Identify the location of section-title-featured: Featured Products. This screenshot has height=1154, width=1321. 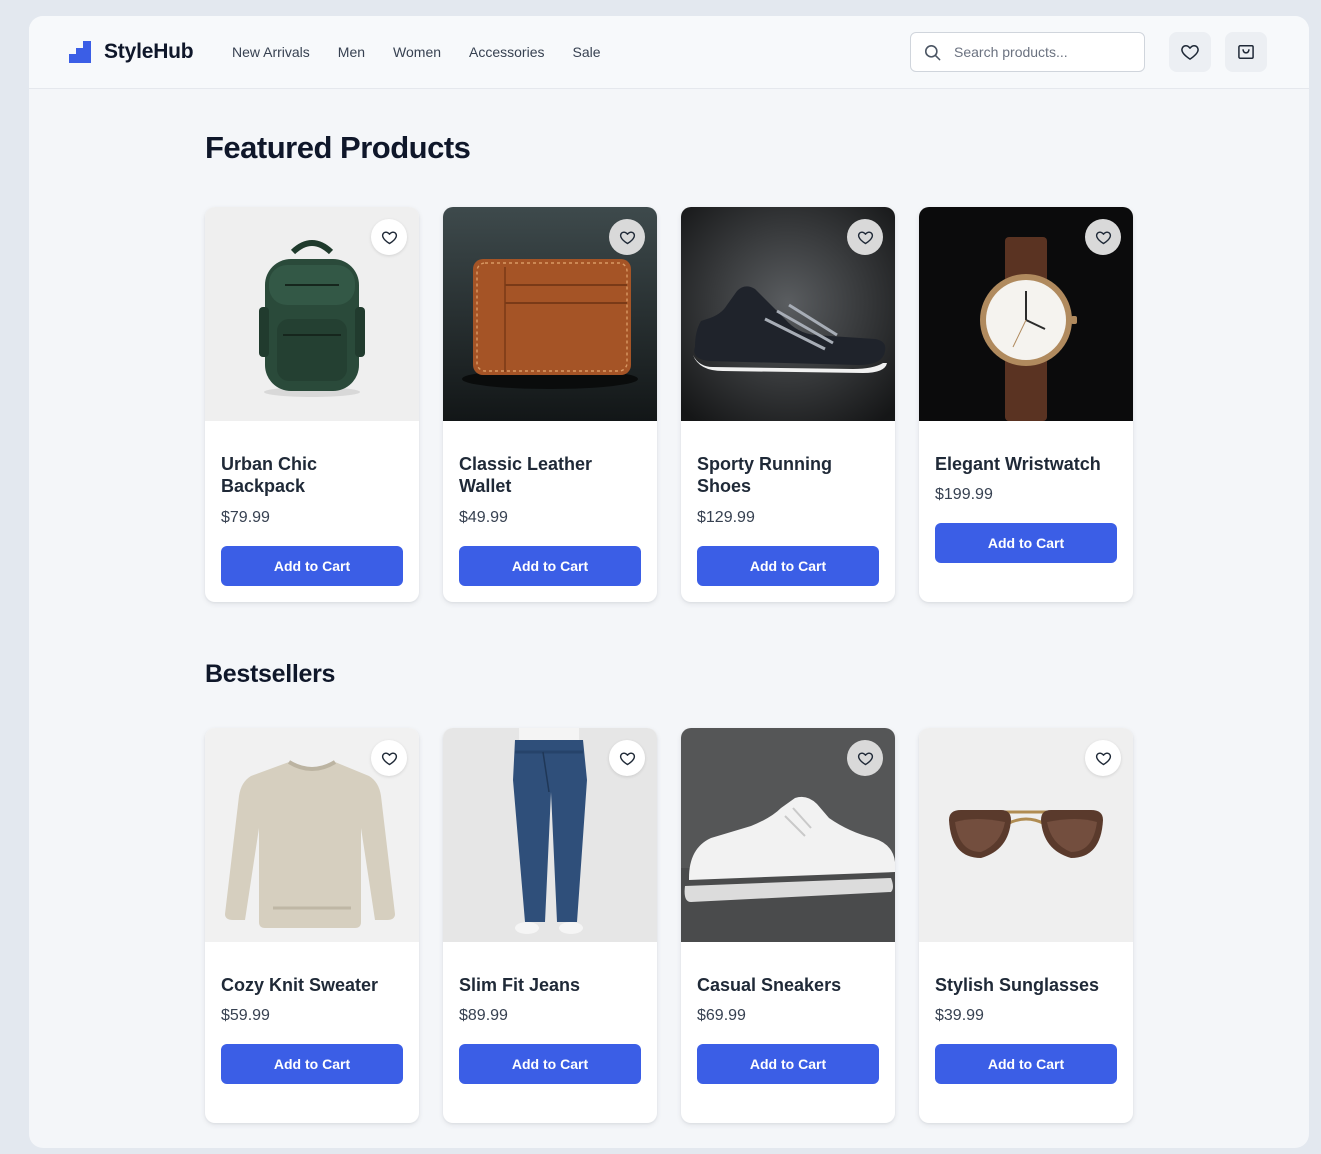
(338, 147).